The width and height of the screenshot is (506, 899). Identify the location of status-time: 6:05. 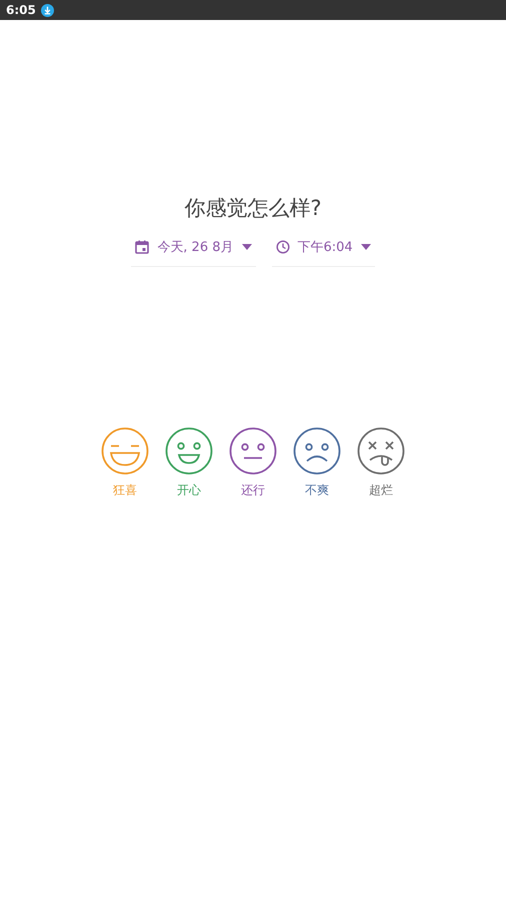
(21, 10).